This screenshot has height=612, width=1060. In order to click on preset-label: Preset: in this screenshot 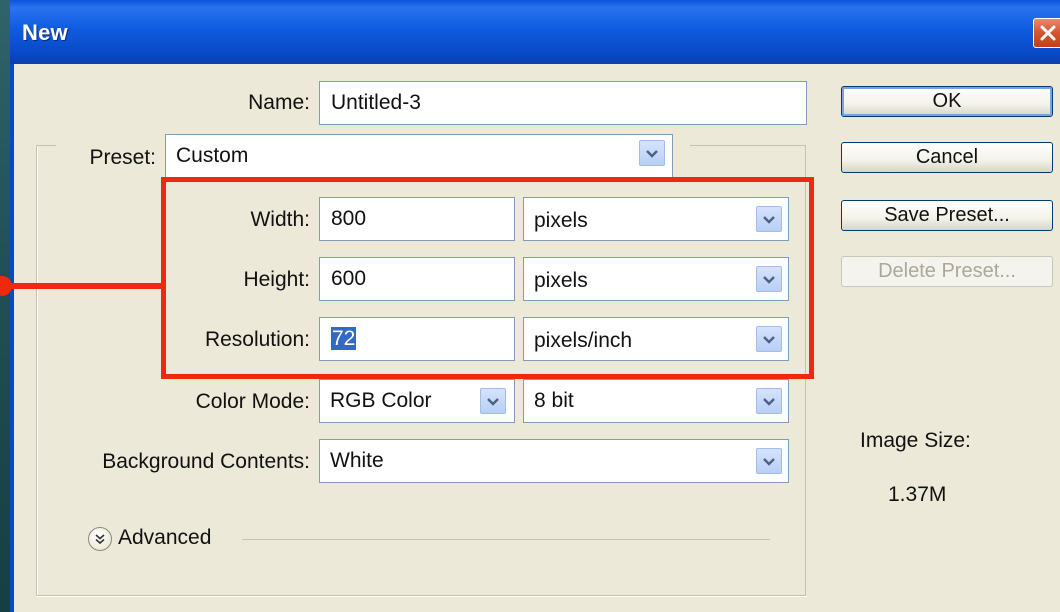, I will do `click(113, 158)`.